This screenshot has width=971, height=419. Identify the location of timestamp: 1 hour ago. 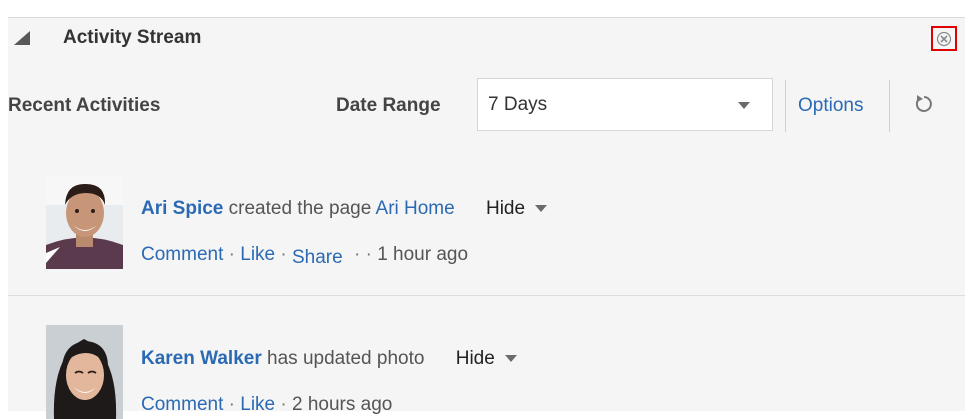
(423, 254).